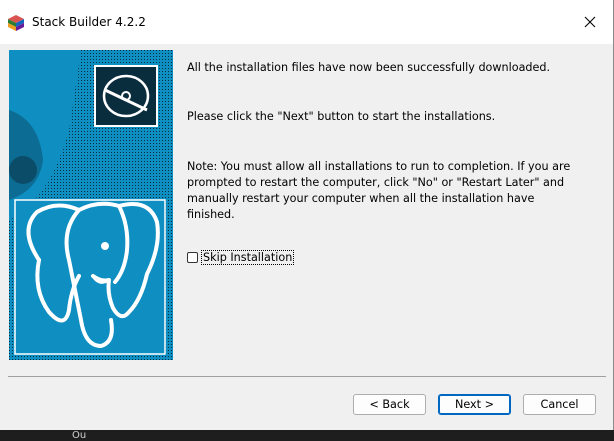 The height and width of the screenshot is (441, 614). Describe the element at coordinates (126, 96) in the screenshot. I see `disc-icon` at that location.